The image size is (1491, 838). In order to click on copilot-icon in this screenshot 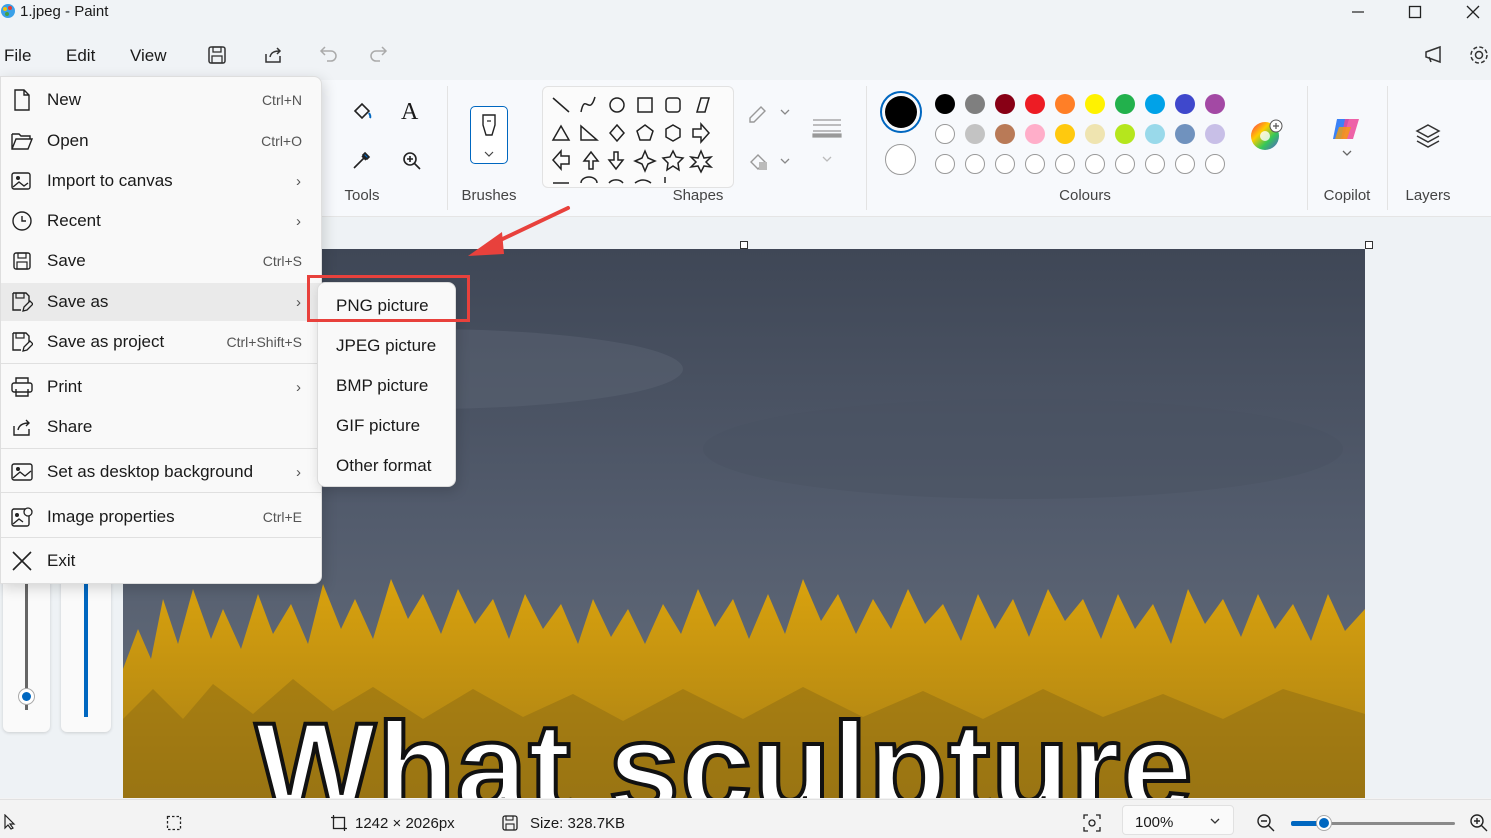, I will do `click(1347, 135)`.